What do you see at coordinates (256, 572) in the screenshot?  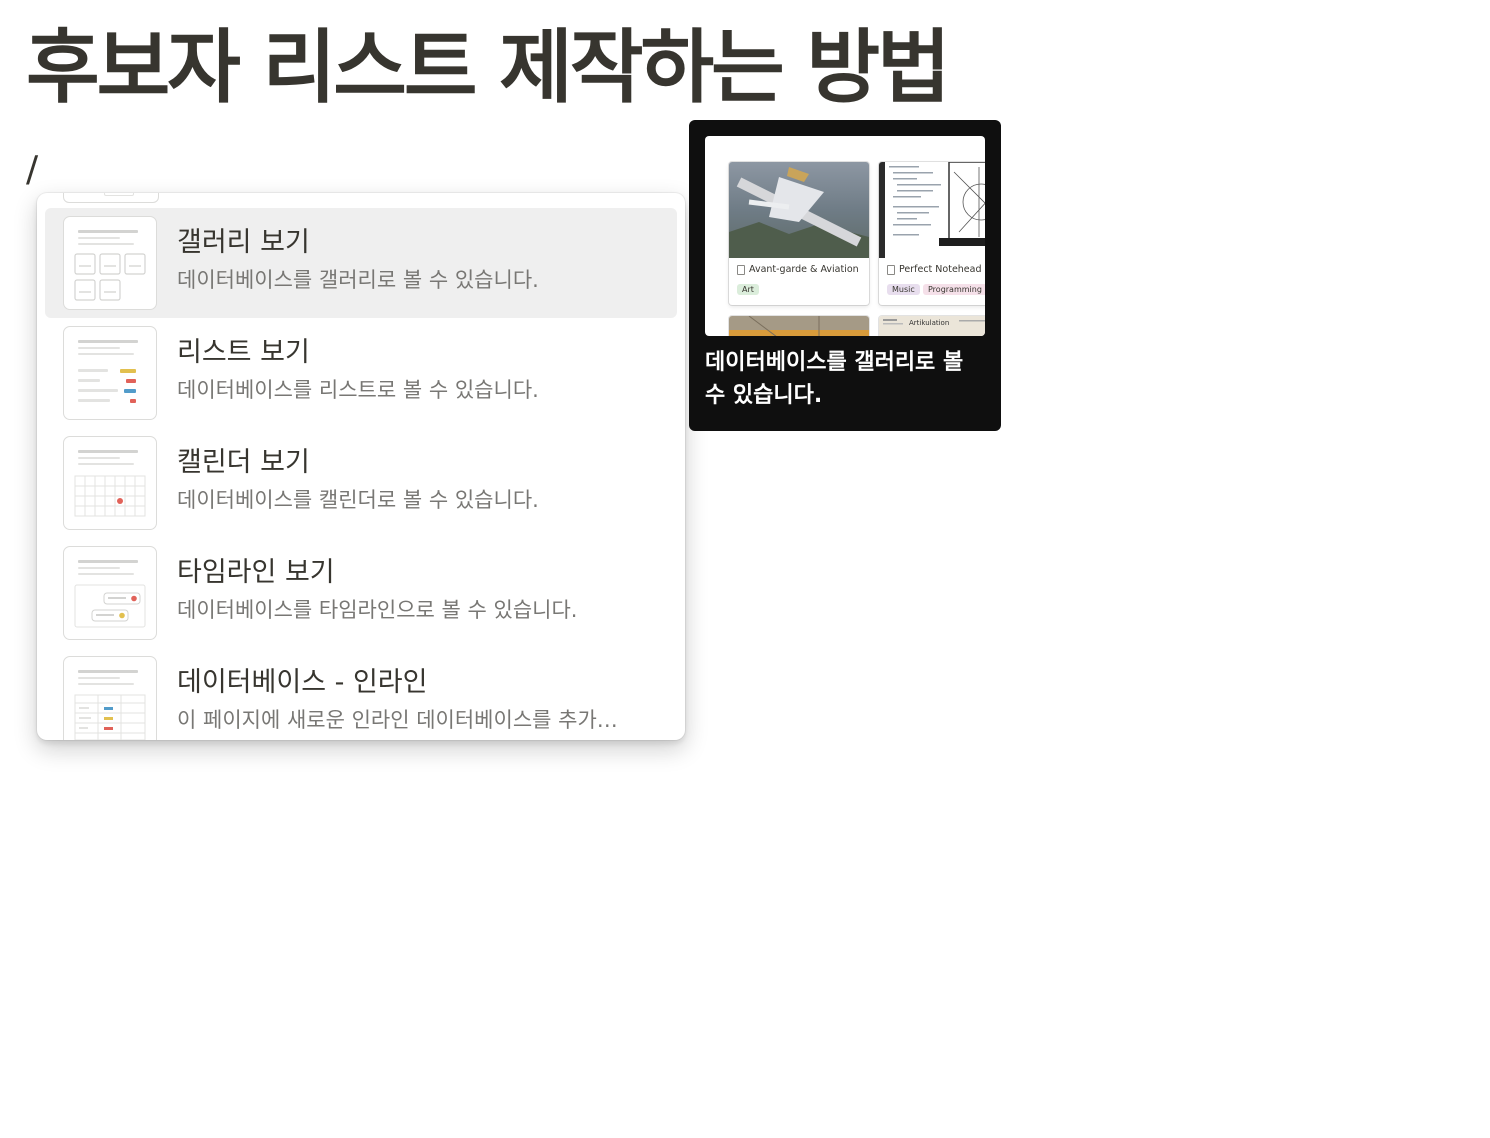 I see `menu-item-title: 타임라인 보기` at bounding box center [256, 572].